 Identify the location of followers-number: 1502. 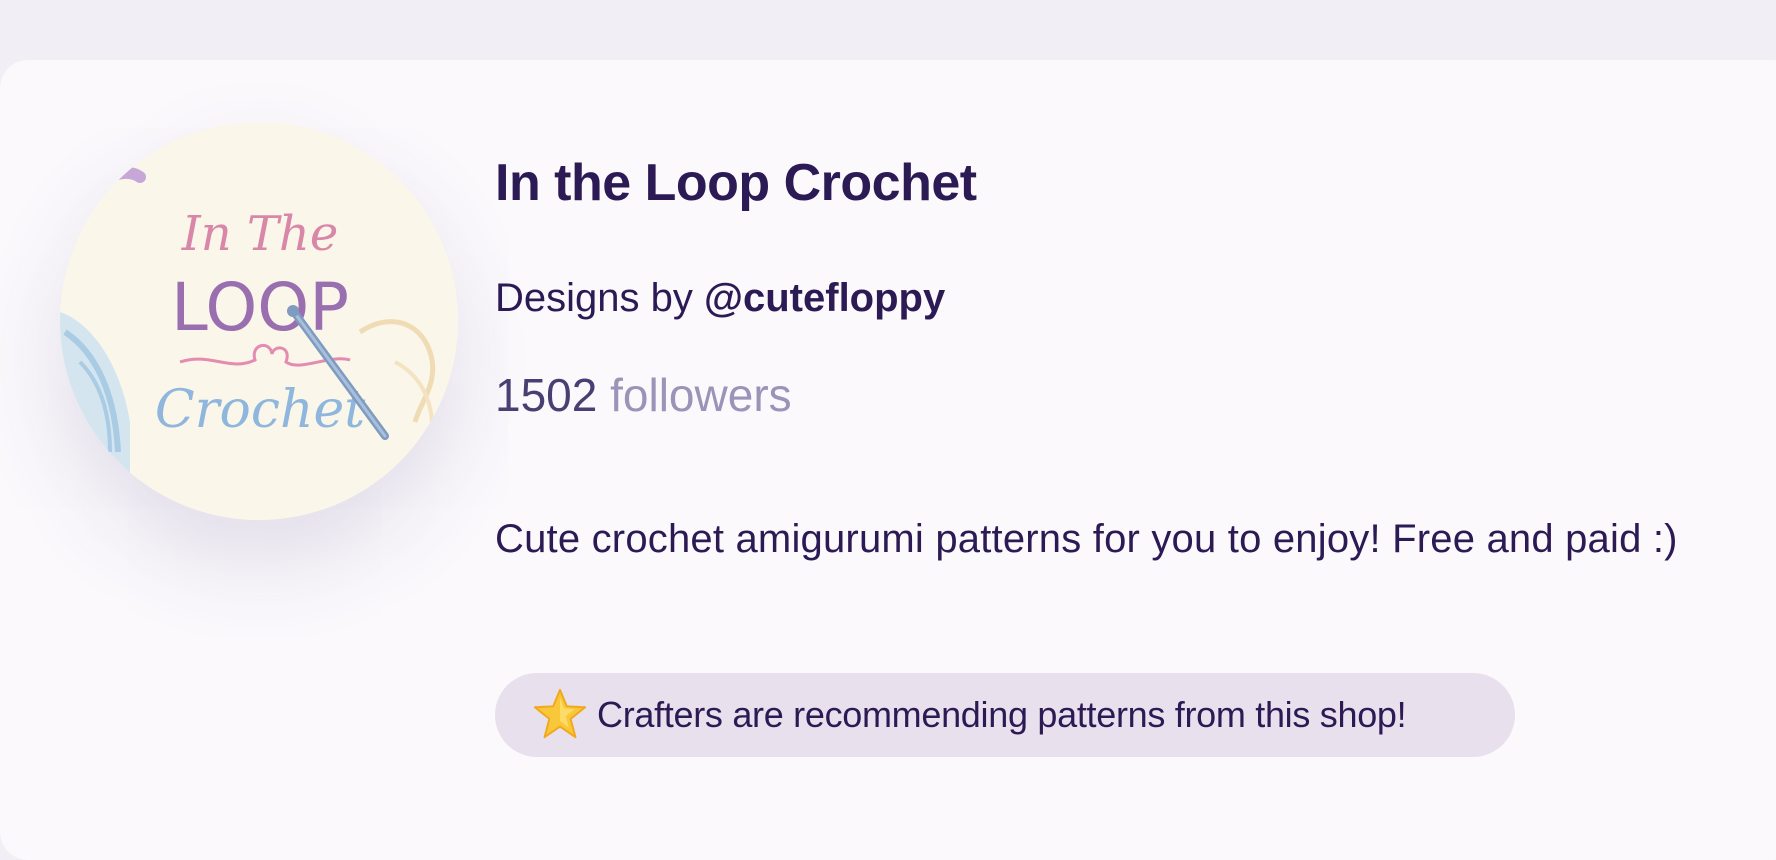
(546, 395).